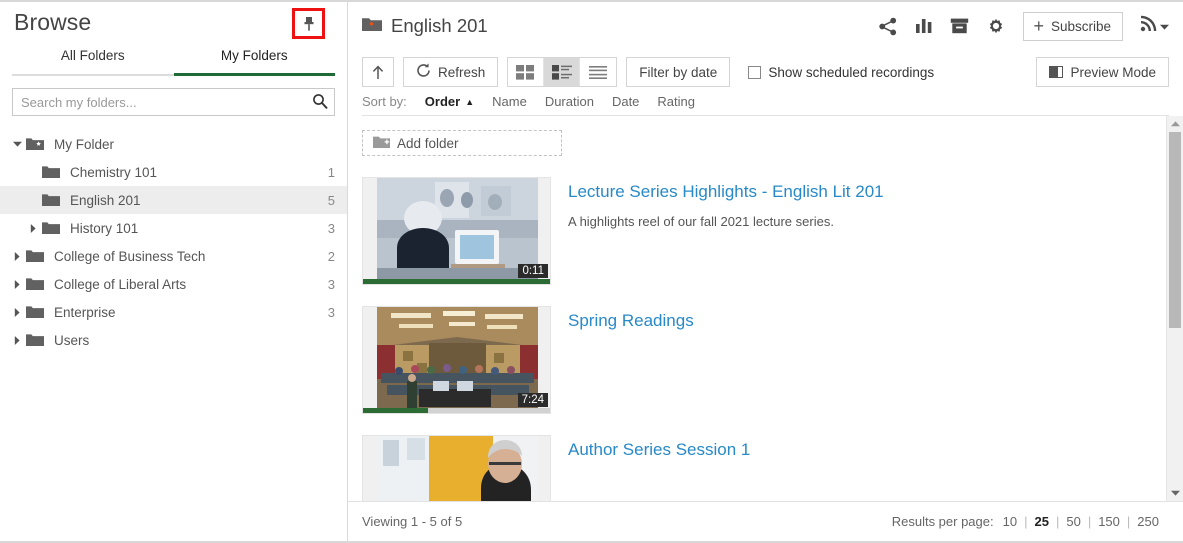  What do you see at coordinates (85, 312) in the screenshot?
I see `tree-item-label: Enterprise` at bounding box center [85, 312].